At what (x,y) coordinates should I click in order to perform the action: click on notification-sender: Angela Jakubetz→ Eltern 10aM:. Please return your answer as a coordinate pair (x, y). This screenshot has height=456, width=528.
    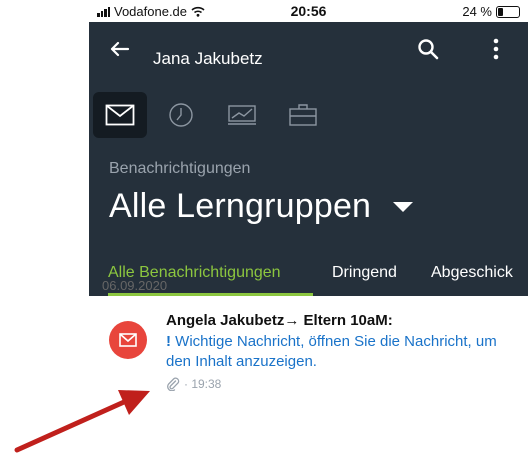
    Looking at the image, I should click on (279, 320).